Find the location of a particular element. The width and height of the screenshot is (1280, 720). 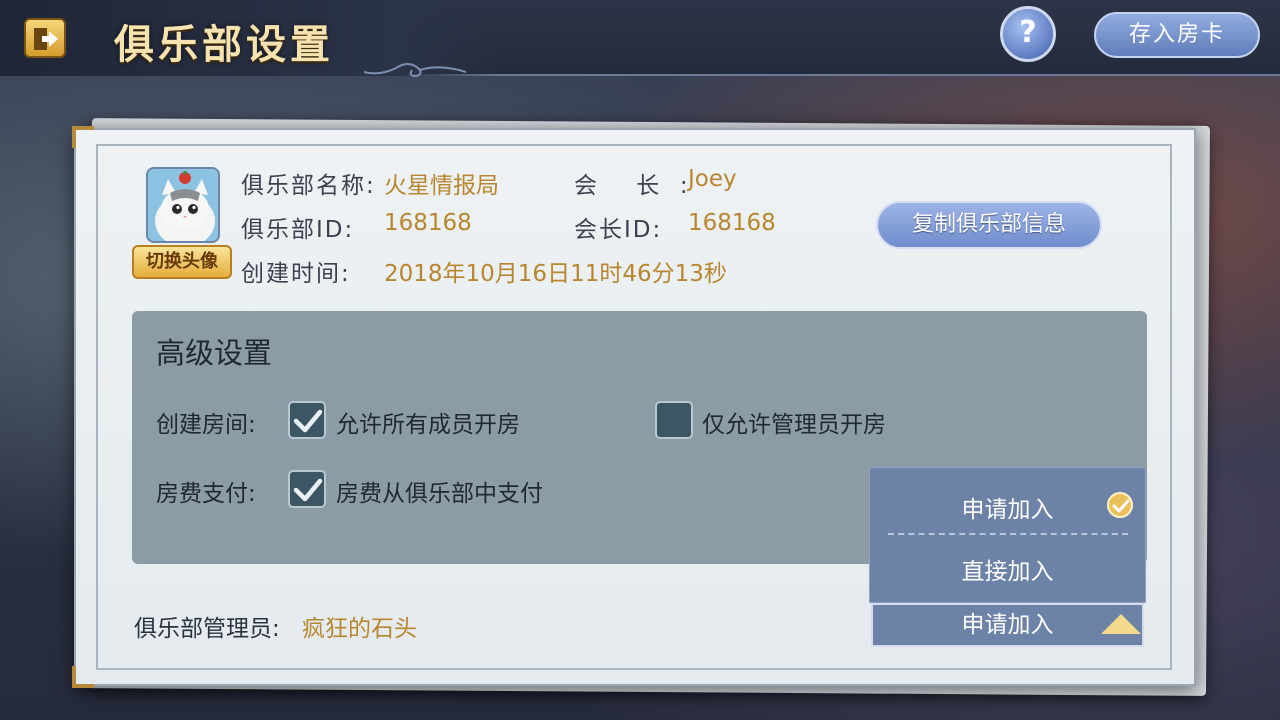

create-room-label: 创建房间: is located at coordinates (206, 425).